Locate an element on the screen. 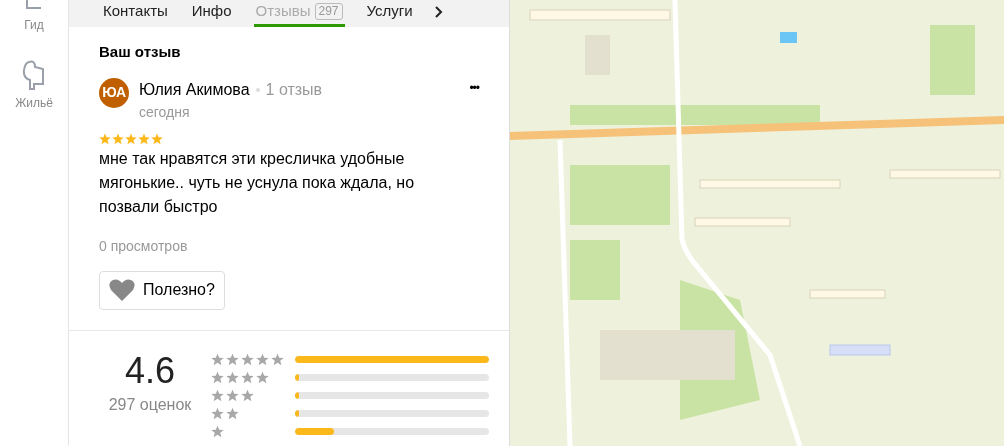  review-text: мне так нравятся эти кресличка удобные мягонькие.. чуть не уснула пока ждала, но позвали быстро is located at coordinates (257, 182).